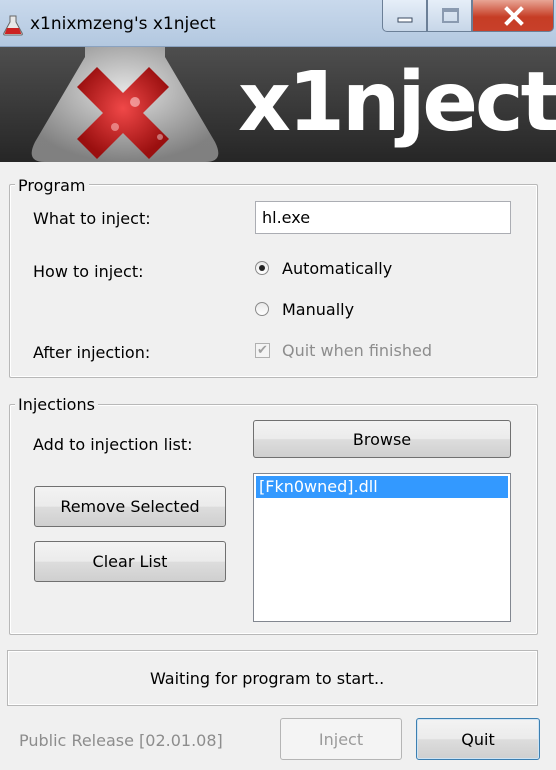  I want to click on title-bar: x1nixmzeng's x1nject, so click(278, 23).